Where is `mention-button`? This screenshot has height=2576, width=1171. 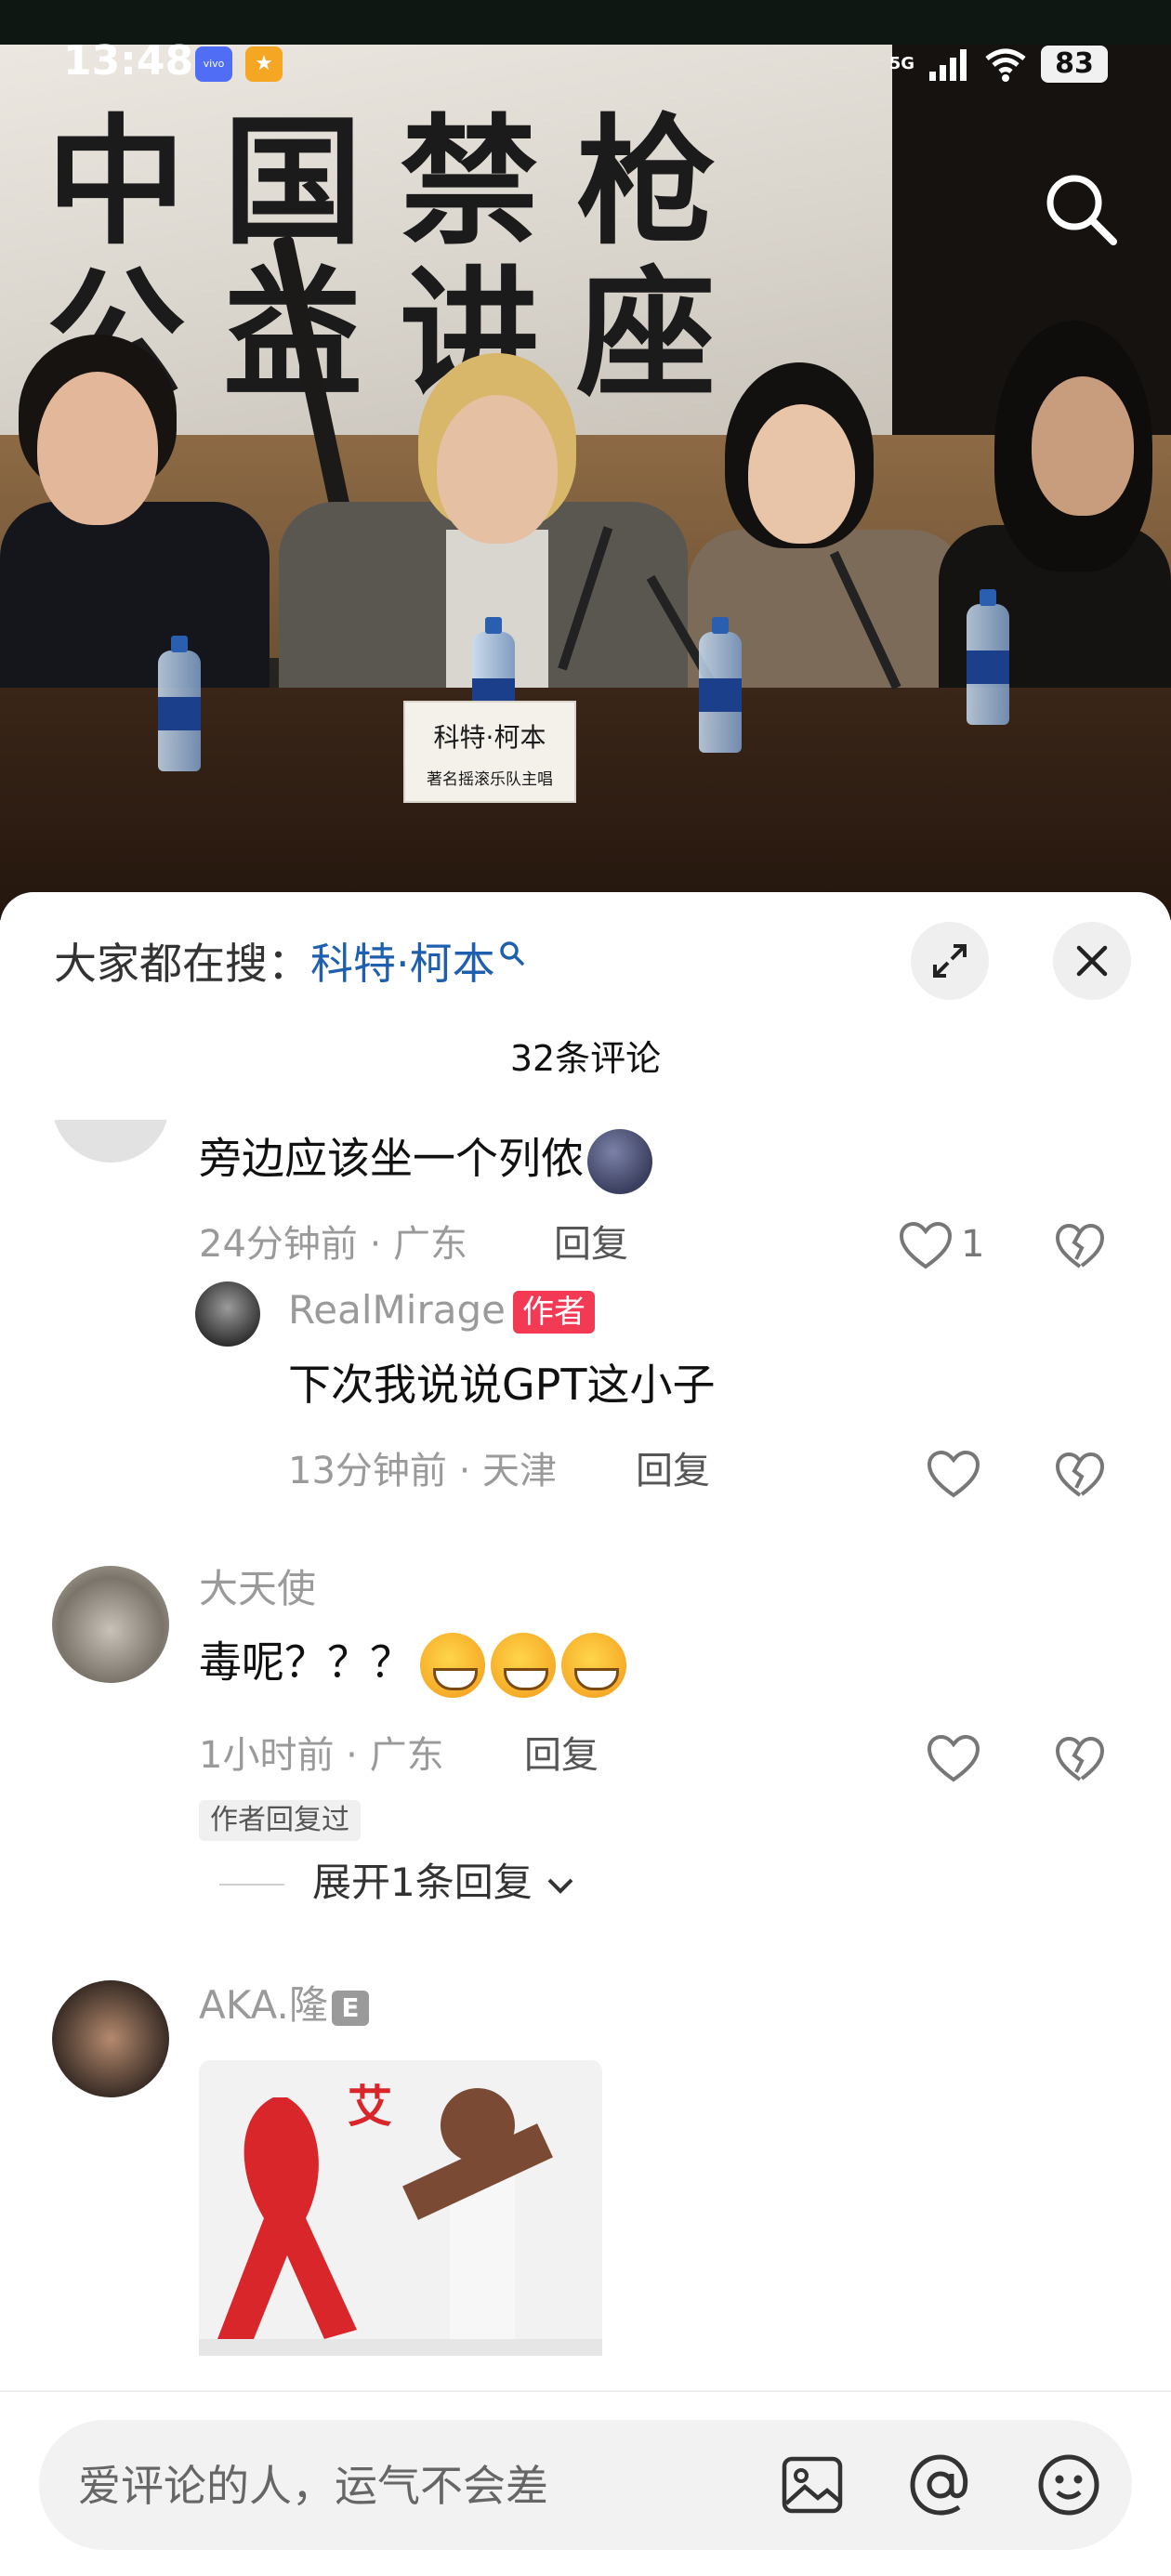 mention-button is located at coordinates (941, 2485).